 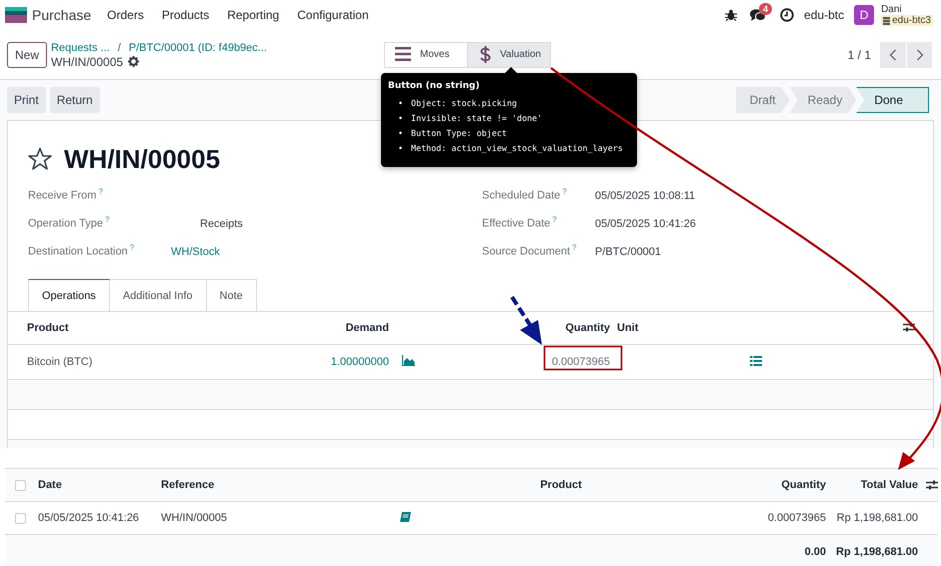 What do you see at coordinates (731, 15) in the screenshot?
I see `bug-icon` at bounding box center [731, 15].